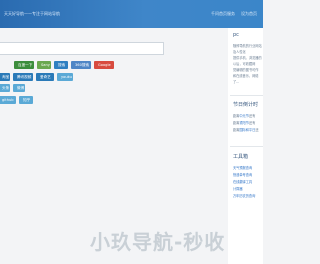  I want to click on tool-link: 万年历农历查询, so click(244, 195).